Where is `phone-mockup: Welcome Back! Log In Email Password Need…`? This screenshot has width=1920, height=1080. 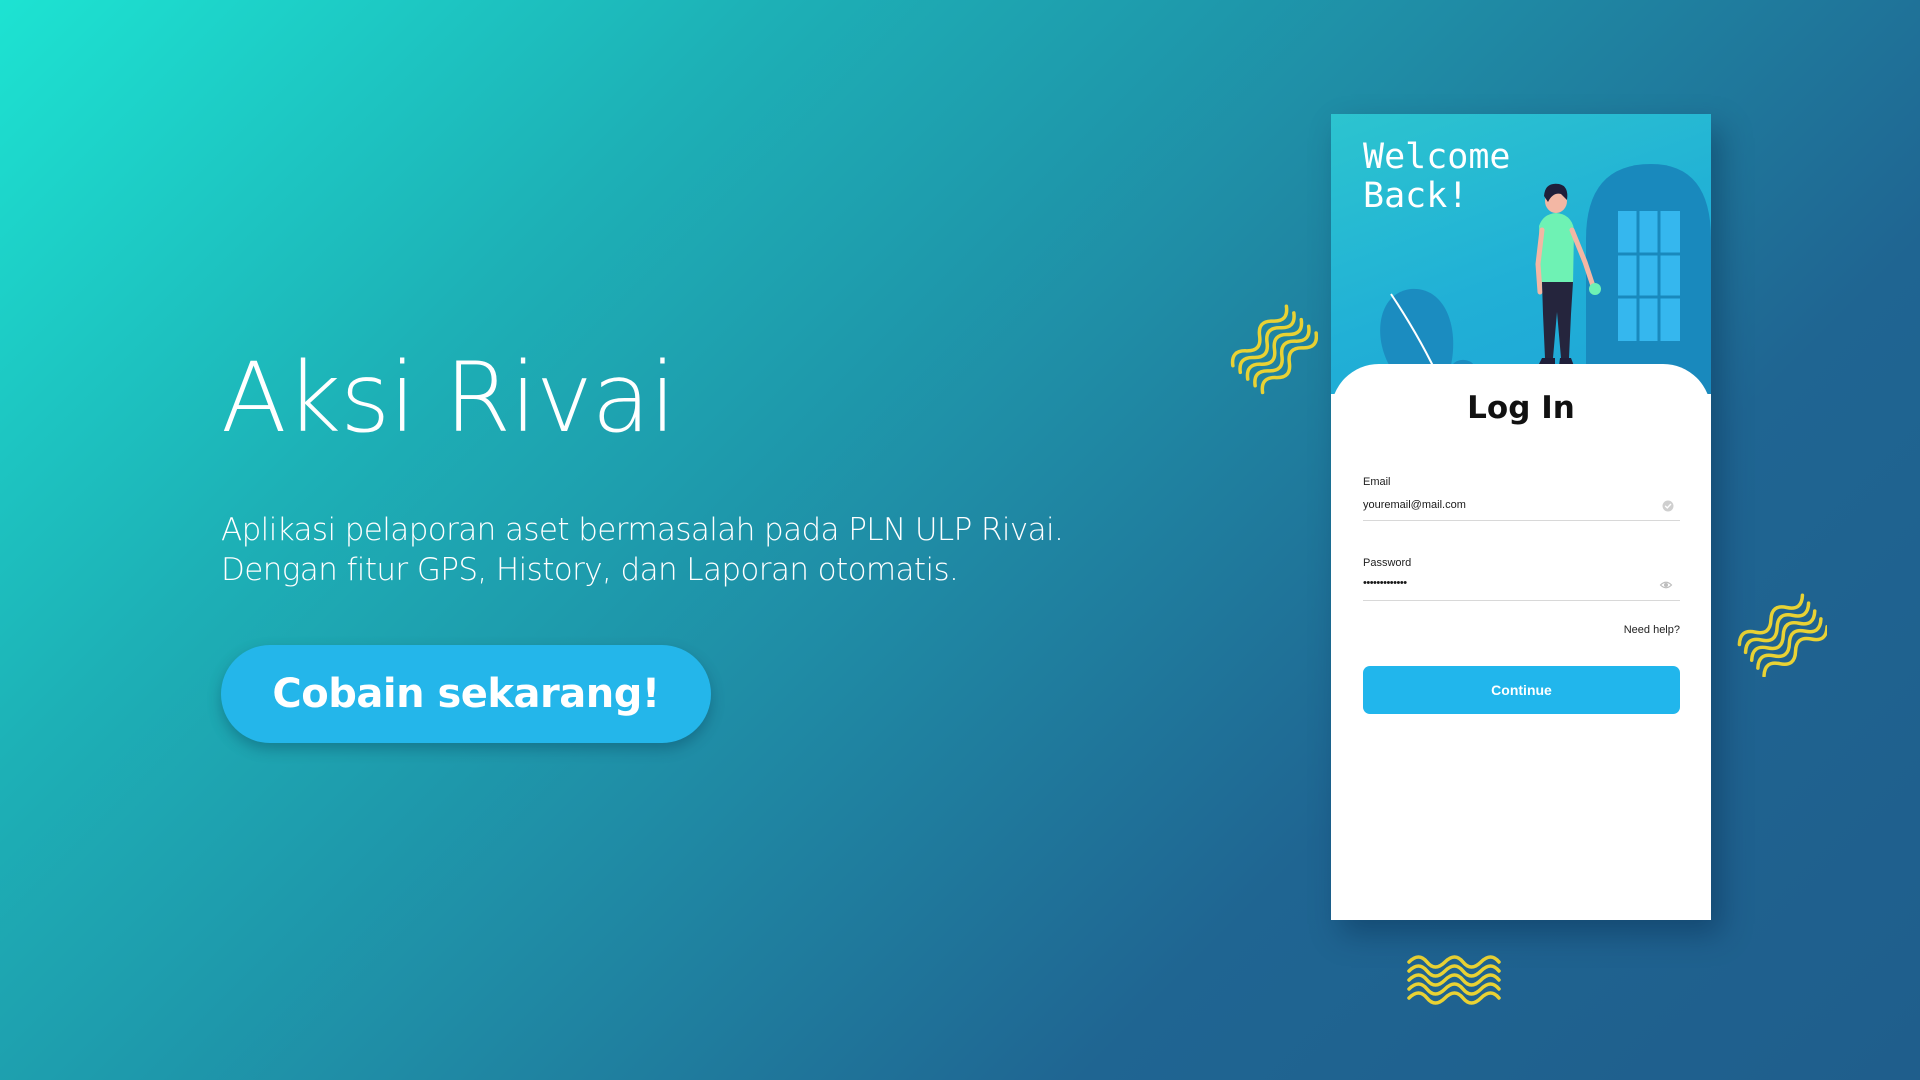
phone-mockup: Welcome Back! Log In Email Password Need… is located at coordinates (1521, 517).